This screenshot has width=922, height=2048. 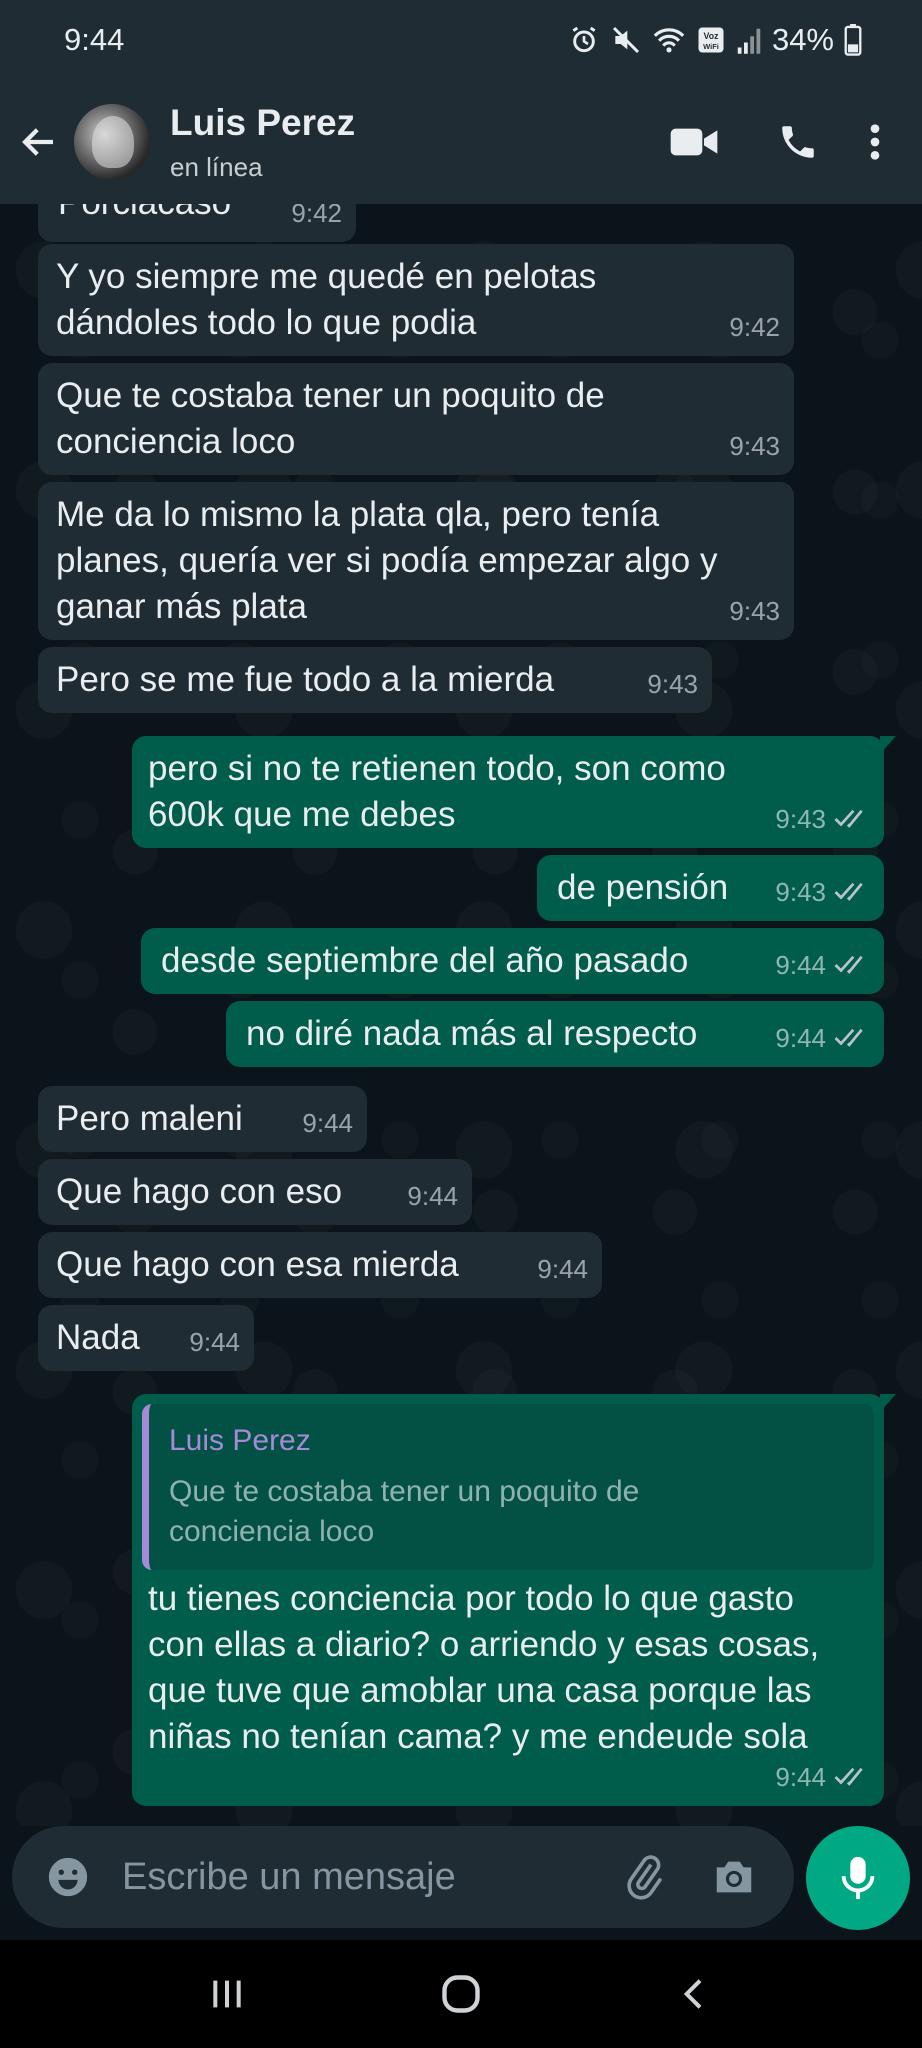 I want to click on status-icons: Voz WiFi 34%, so click(x=715, y=40).